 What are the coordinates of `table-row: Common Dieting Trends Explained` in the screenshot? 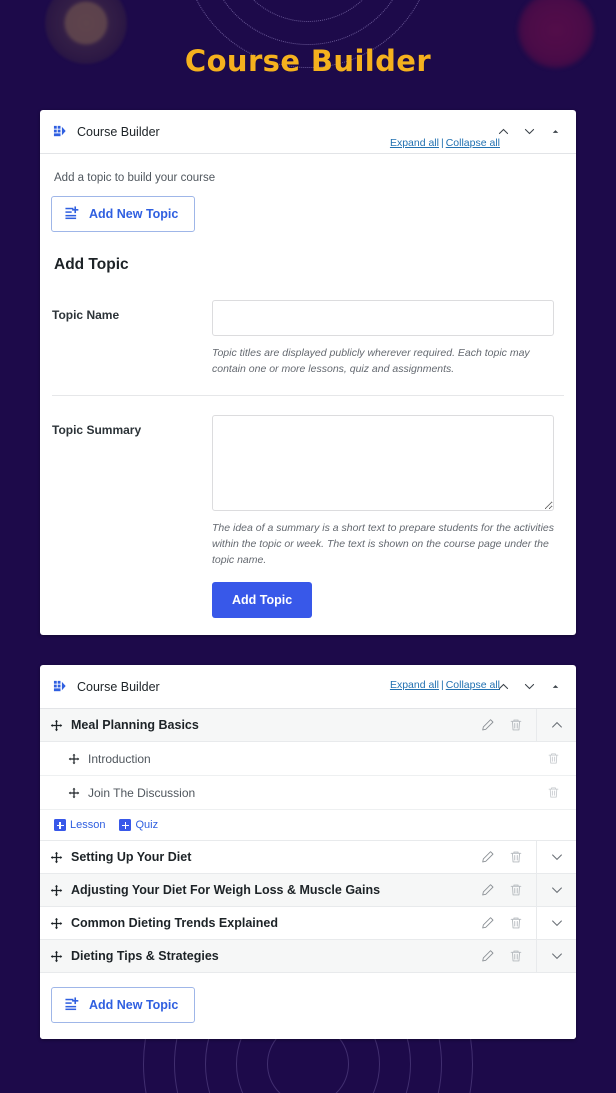 It's located at (308, 923).